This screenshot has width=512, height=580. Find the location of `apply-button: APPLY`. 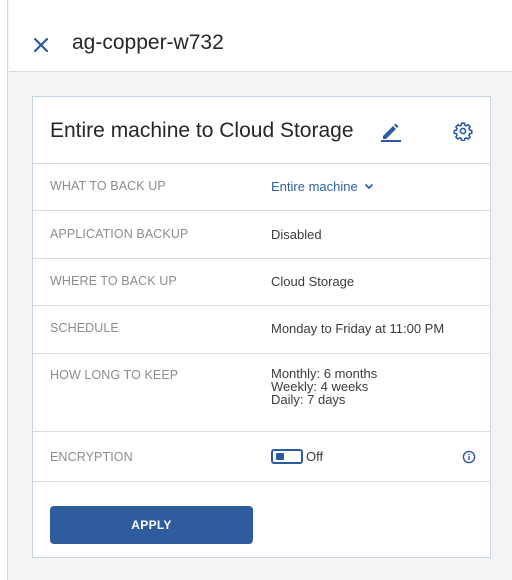

apply-button: APPLY is located at coordinates (151, 525).